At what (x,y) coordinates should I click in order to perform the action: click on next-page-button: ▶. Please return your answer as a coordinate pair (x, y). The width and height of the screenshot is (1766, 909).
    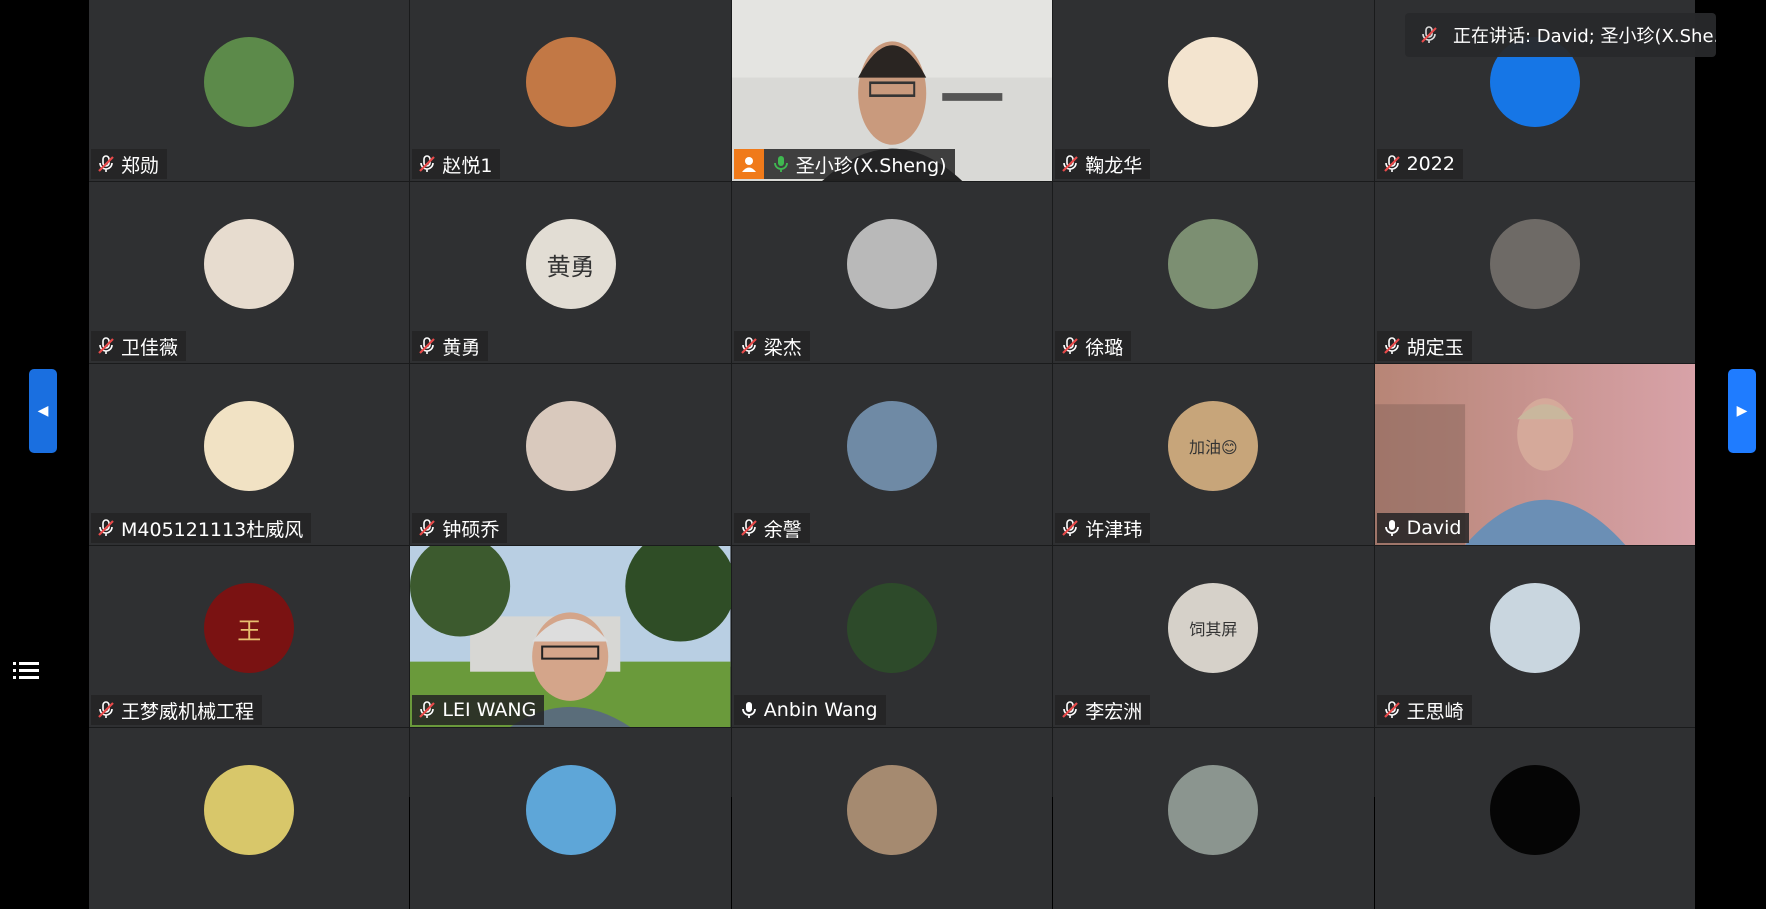
    Looking at the image, I should click on (1742, 411).